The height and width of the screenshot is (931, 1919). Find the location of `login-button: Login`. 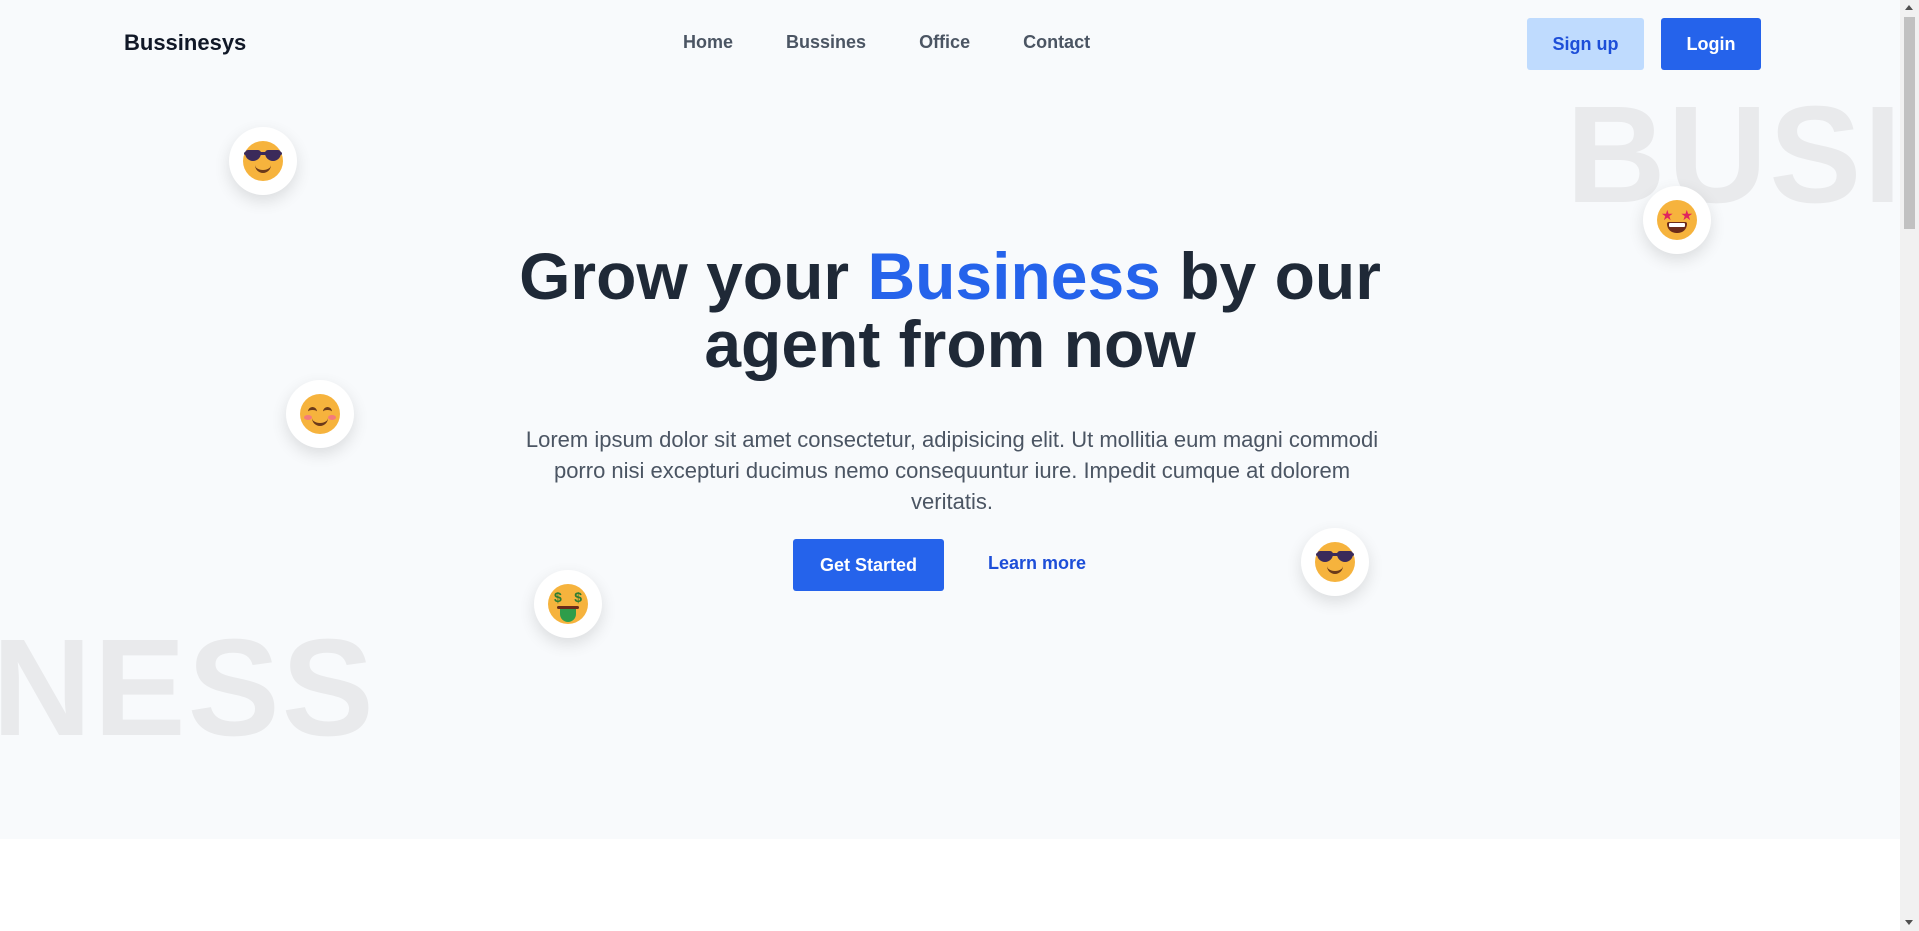

login-button: Login is located at coordinates (1711, 44).